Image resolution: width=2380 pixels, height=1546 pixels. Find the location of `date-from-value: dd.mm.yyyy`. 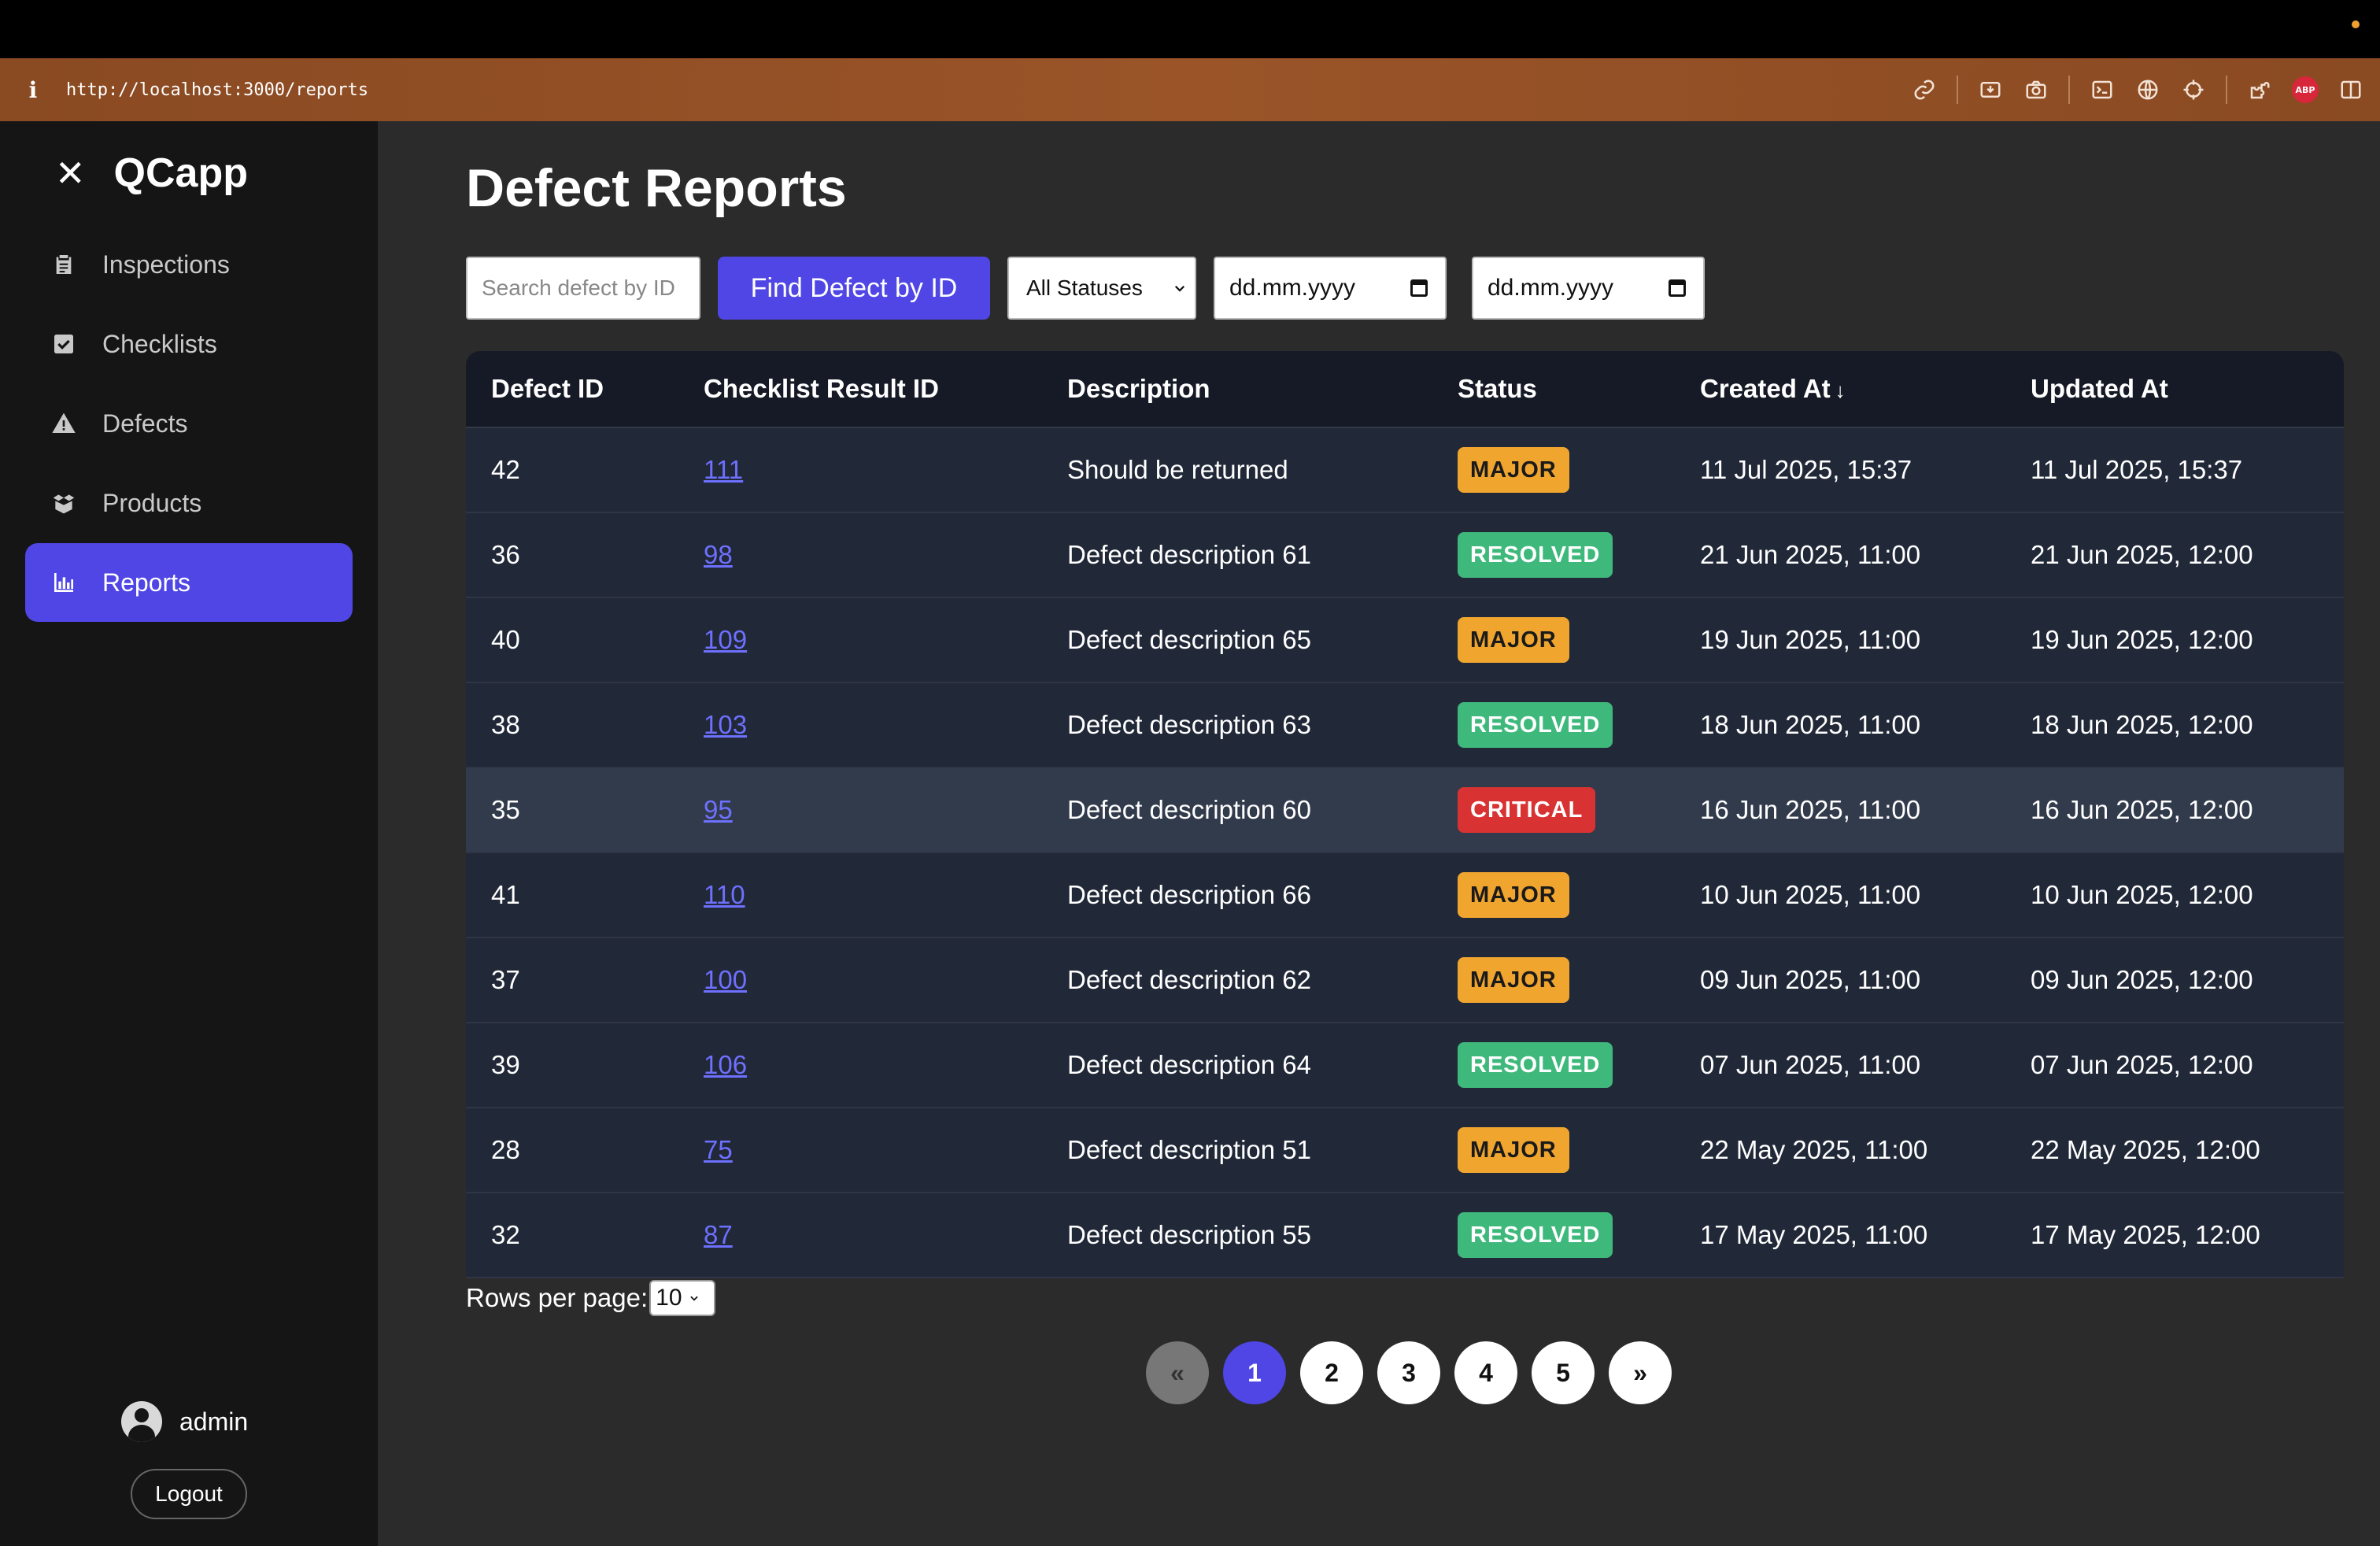

date-from-value: dd.mm.yyyy is located at coordinates (1292, 288).